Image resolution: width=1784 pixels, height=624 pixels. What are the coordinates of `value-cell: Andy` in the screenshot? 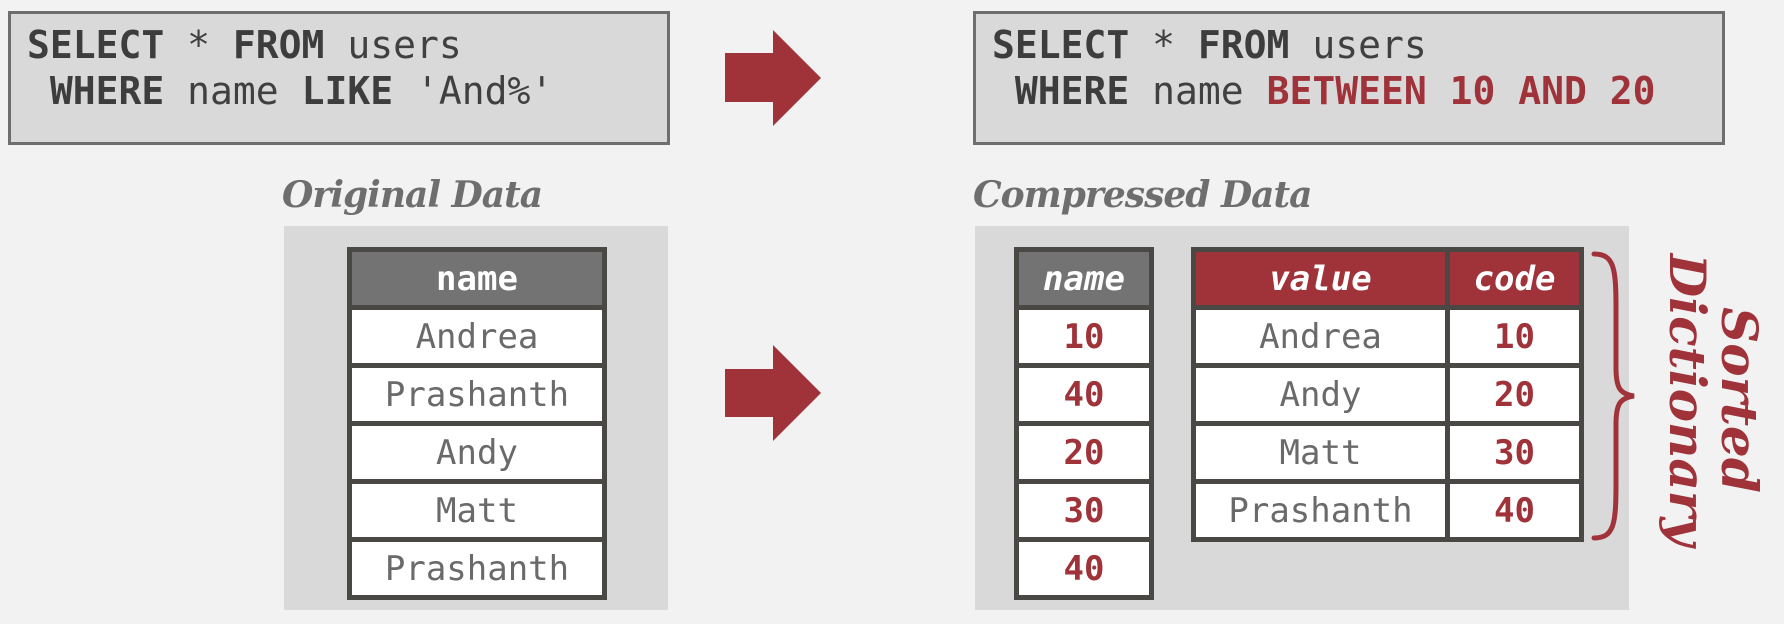 It's located at (1320, 394).